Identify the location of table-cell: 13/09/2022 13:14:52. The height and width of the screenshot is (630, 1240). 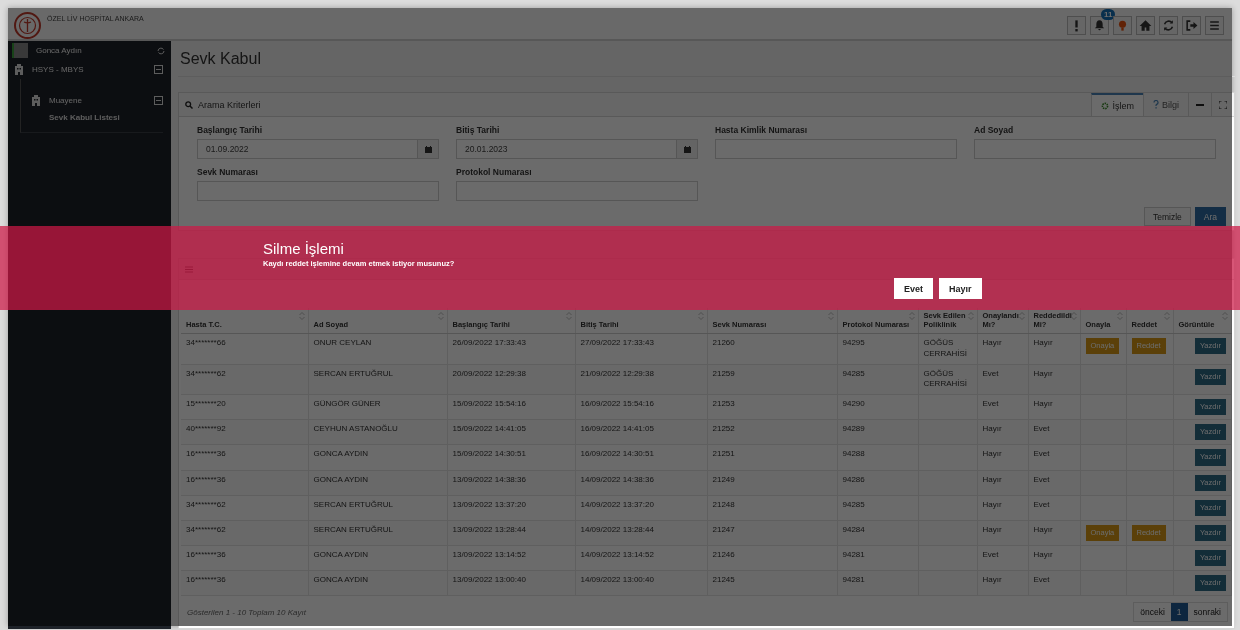
(489, 554).